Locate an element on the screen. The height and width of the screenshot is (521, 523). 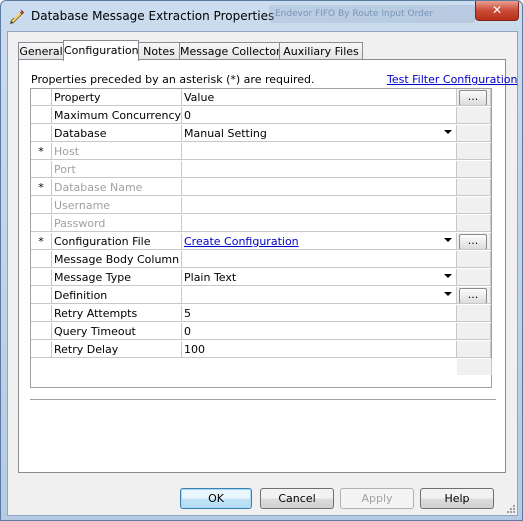
help-button: Help is located at coordinates (457, 498).